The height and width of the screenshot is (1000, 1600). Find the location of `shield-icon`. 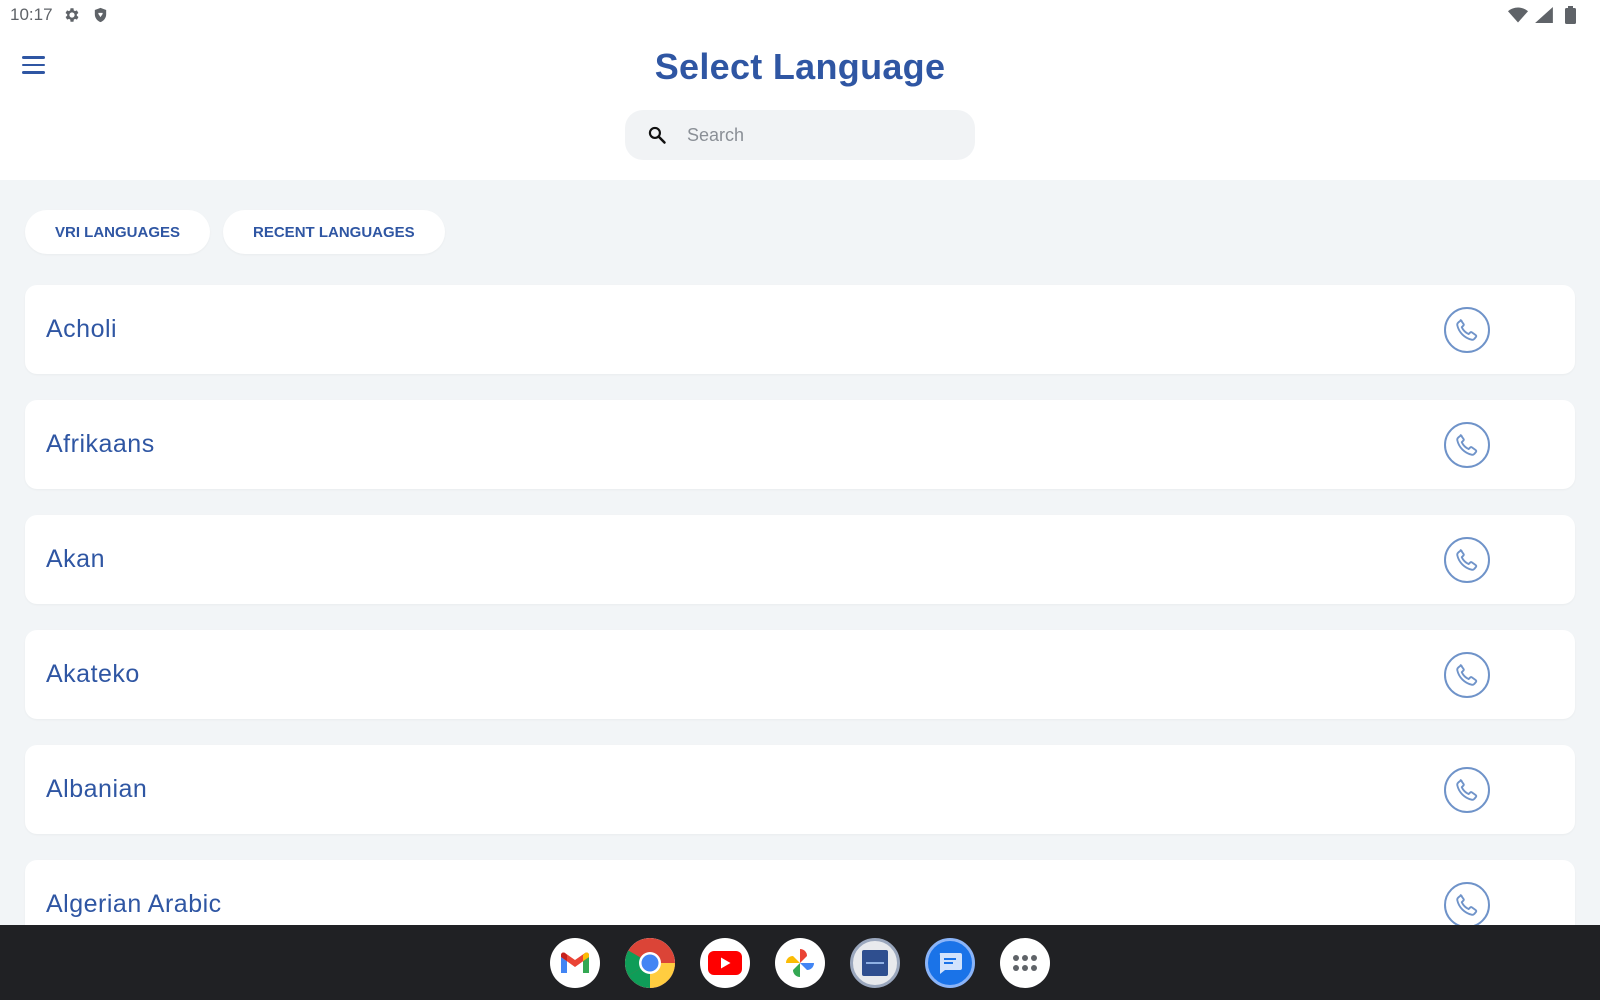

shield-icon is located at coordinates (101, 15).